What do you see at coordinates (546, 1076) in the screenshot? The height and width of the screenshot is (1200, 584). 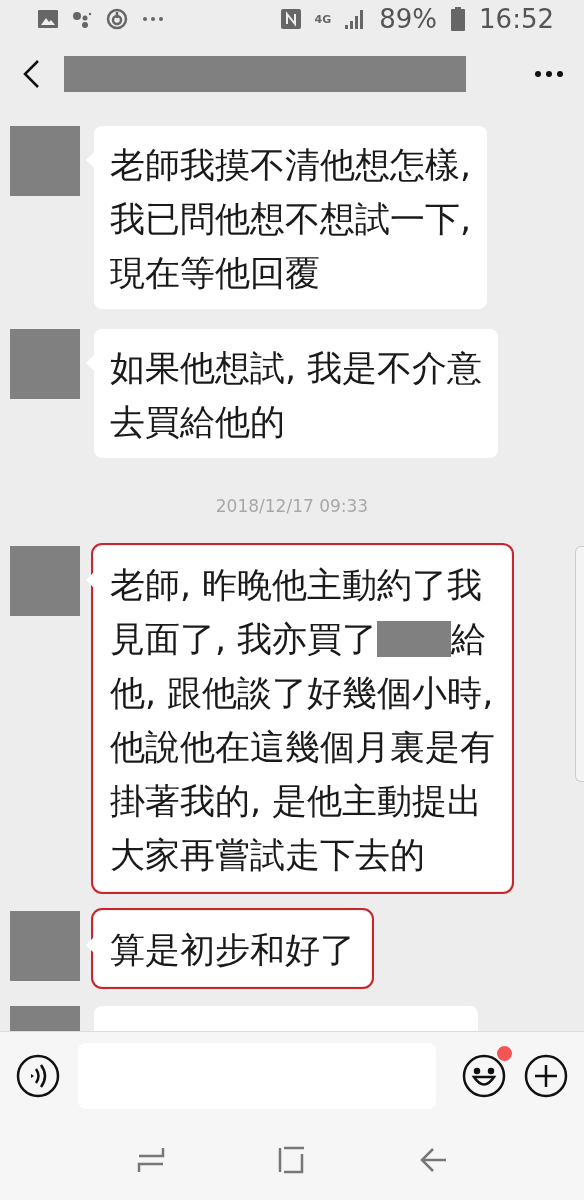 I see `add-icon` at bounding box center [546, 1076].